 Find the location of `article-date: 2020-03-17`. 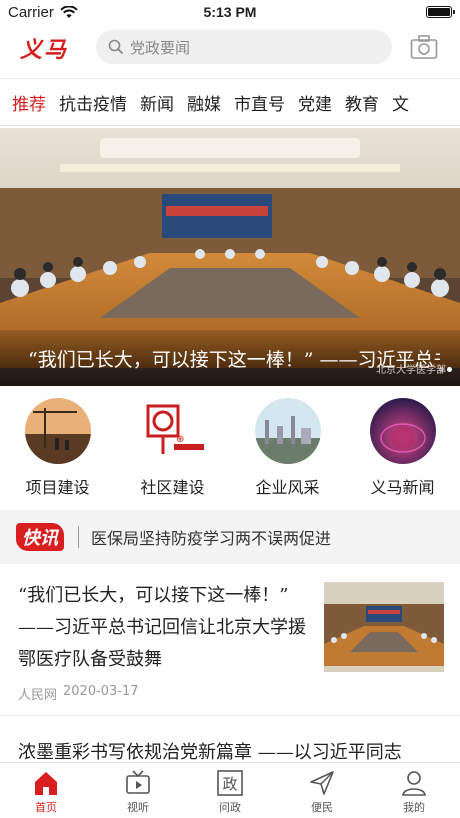

article-date: 2020-03-17 is located at coordinates (101, 691).